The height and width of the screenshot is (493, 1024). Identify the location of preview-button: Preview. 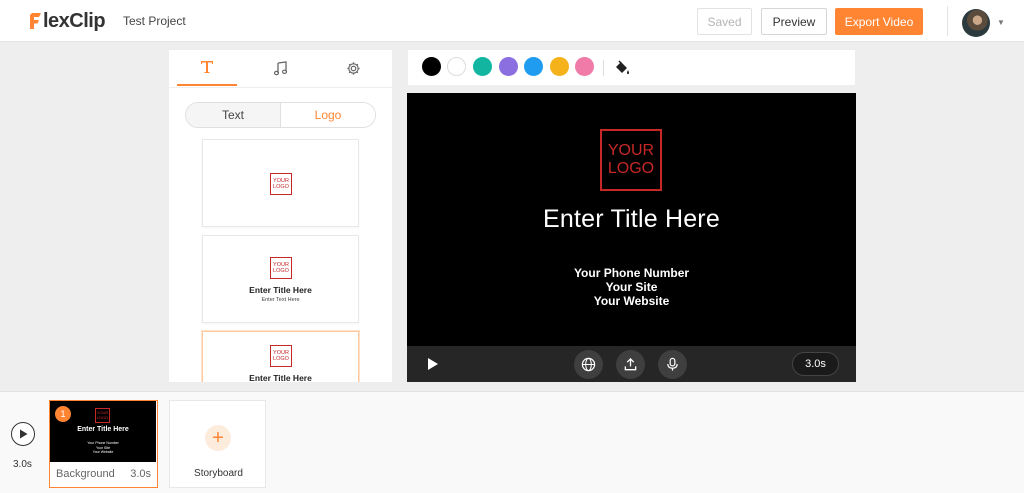
(794, 21).